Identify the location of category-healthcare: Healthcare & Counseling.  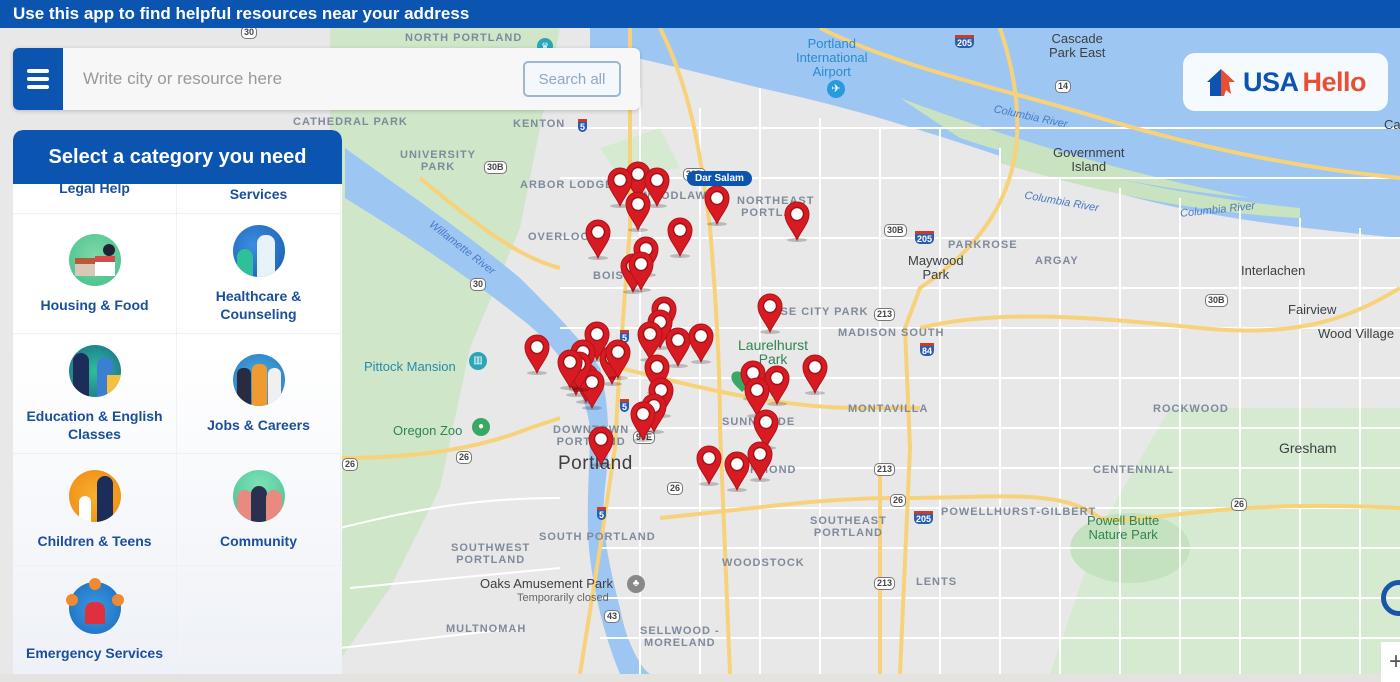
(259, 274).